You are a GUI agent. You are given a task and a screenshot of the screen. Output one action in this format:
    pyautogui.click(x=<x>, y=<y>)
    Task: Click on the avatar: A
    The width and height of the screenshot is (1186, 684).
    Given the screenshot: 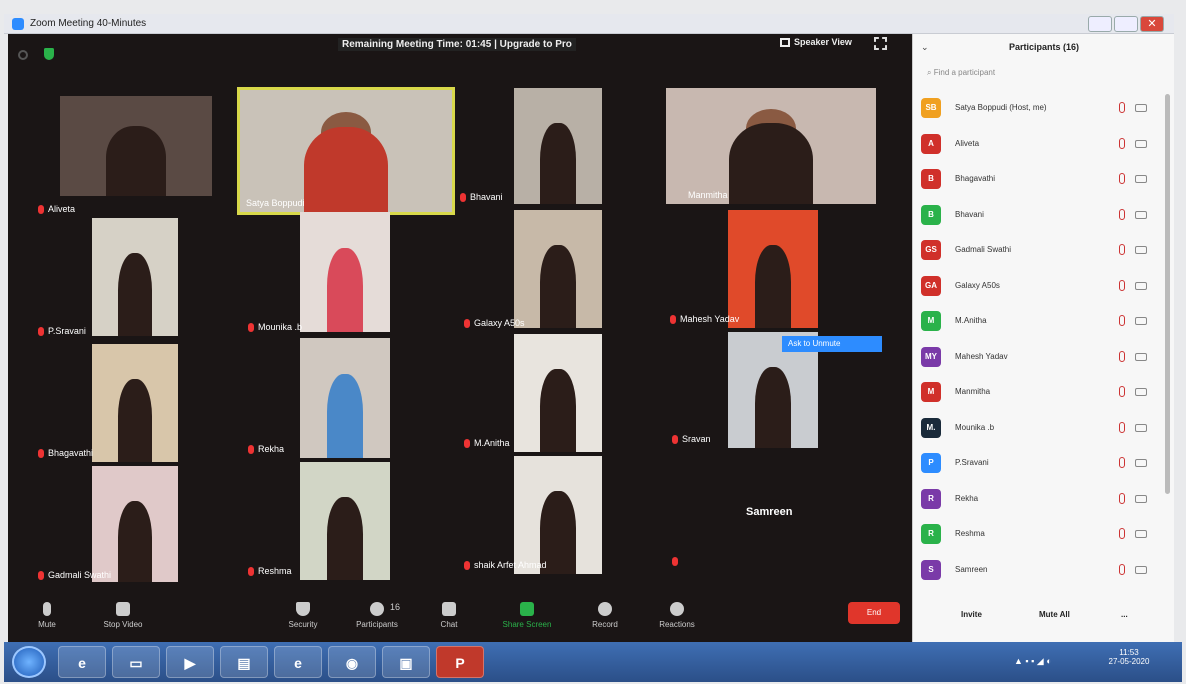 What is the action you would take?
    pyautogui.click(x=931, y=143)
    